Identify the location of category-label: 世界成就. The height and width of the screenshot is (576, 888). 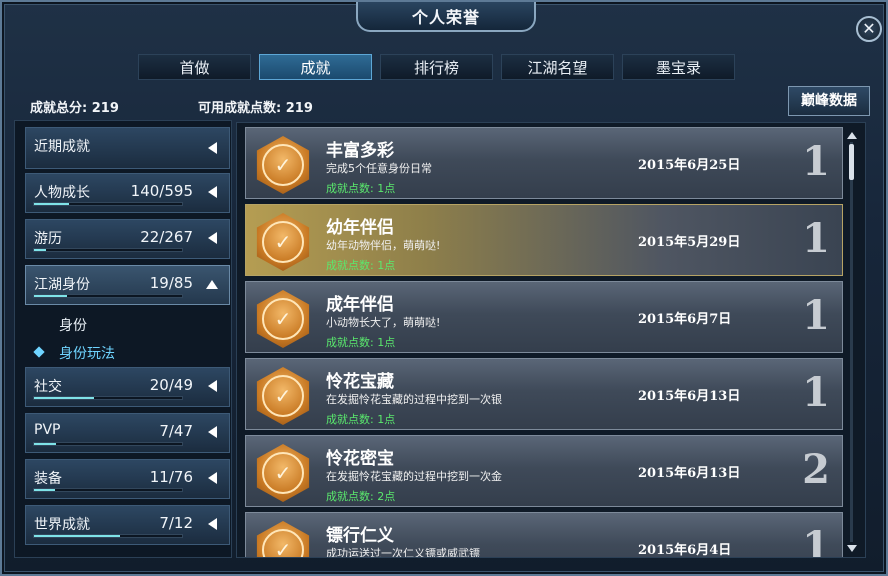
(62, 525).